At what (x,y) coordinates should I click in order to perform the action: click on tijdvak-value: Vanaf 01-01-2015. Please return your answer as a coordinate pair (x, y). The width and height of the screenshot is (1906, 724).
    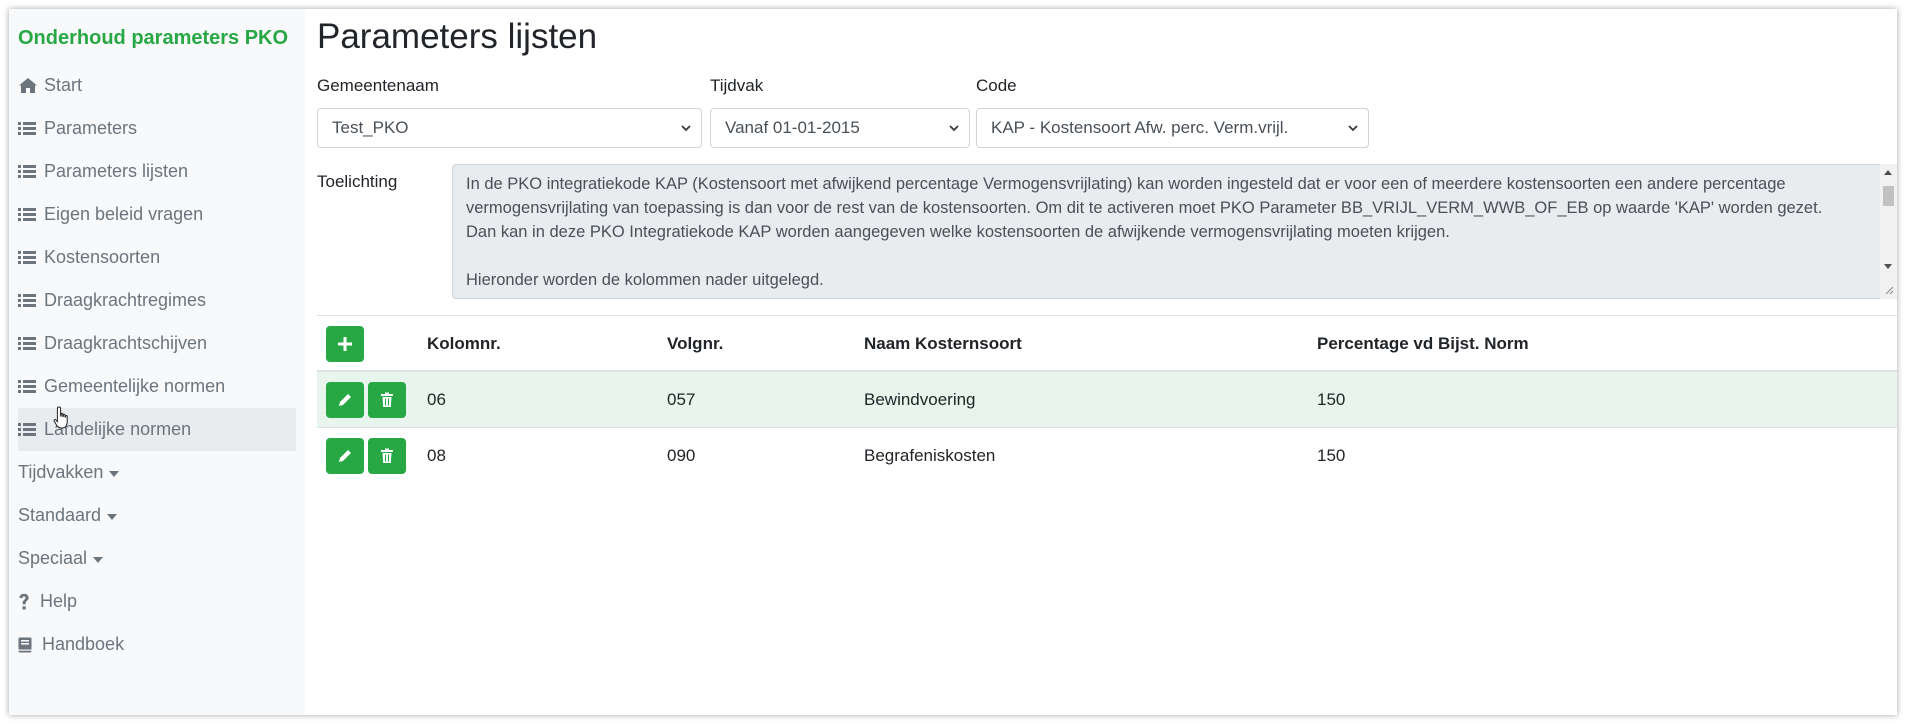
    Looking at the image, I should click on (792, 127).